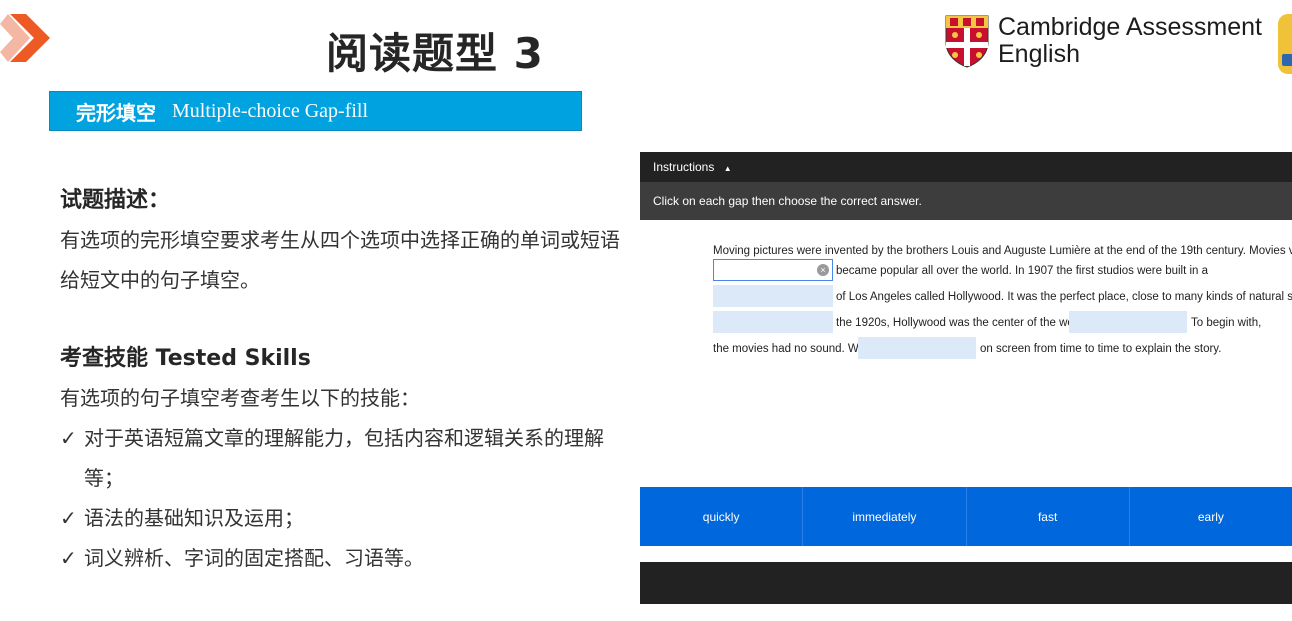 The image size is (1292, 621). What do you see at coordinates (966, 167) in the screenshot?
I see `instructions-bar: Instructions ▲` at bounding box center [966, 167].